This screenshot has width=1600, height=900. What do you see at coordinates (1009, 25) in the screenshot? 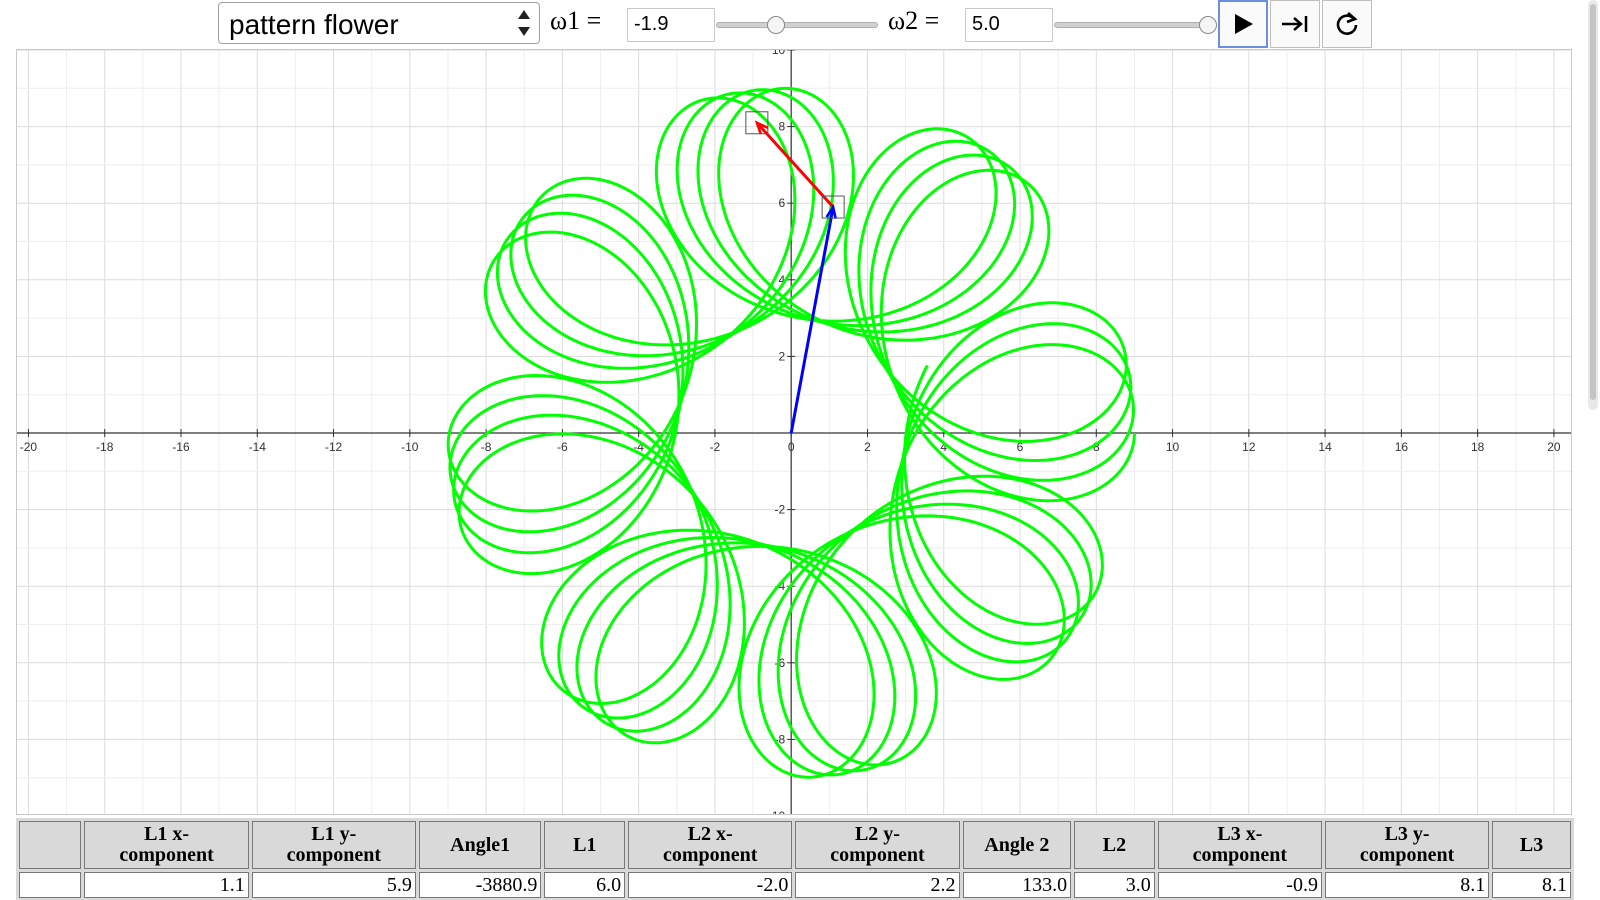
I see `omega2-input: 5.0` at bounding box center [1009, 25].